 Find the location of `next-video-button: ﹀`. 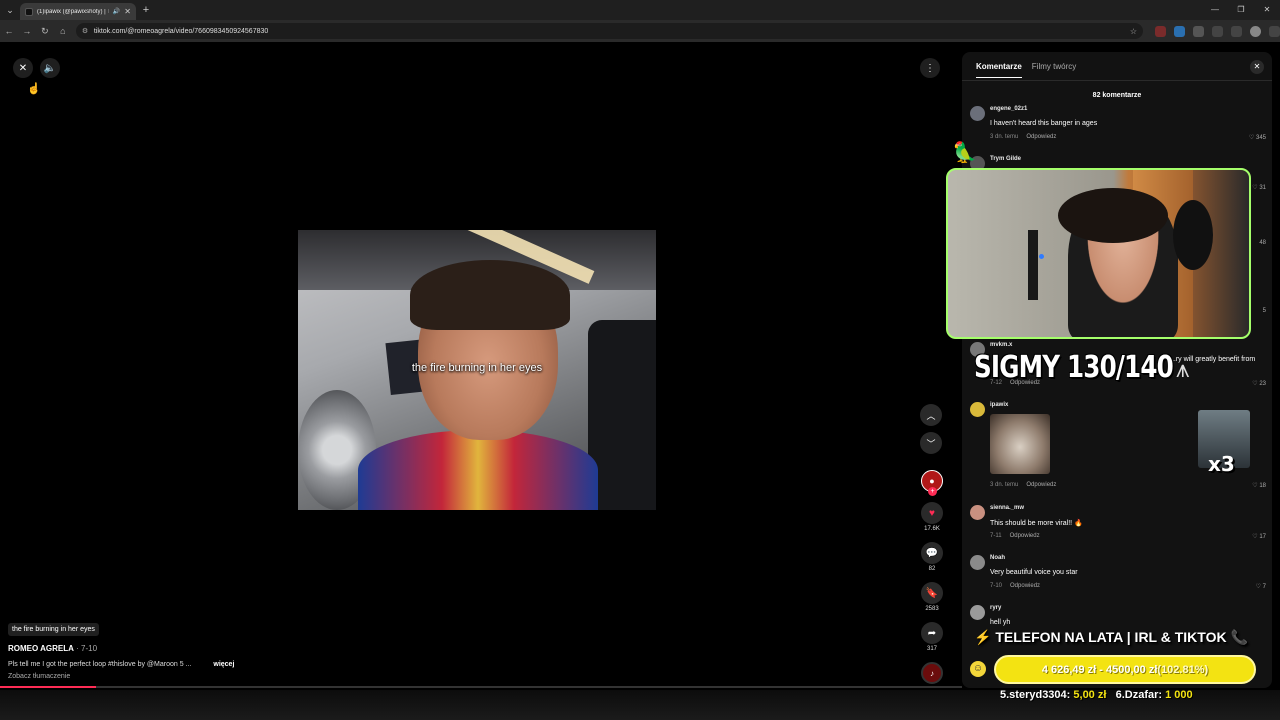

next-video-button: ﹀ is located at coordinates (931, 443).